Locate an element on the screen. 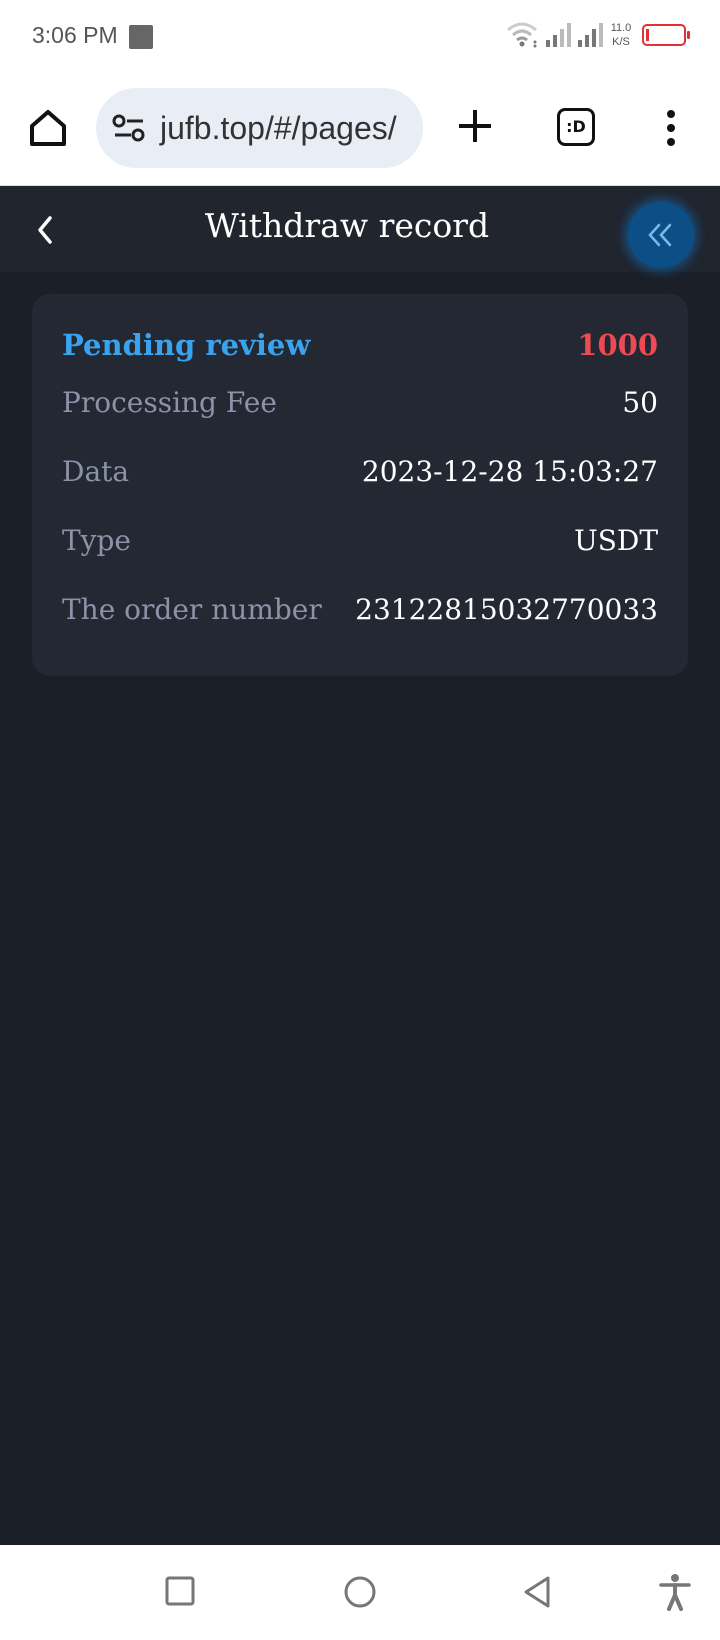 This screenshot has height=1640, width=720. net-speed-unit: K/S is located at coordinates (621, 42).